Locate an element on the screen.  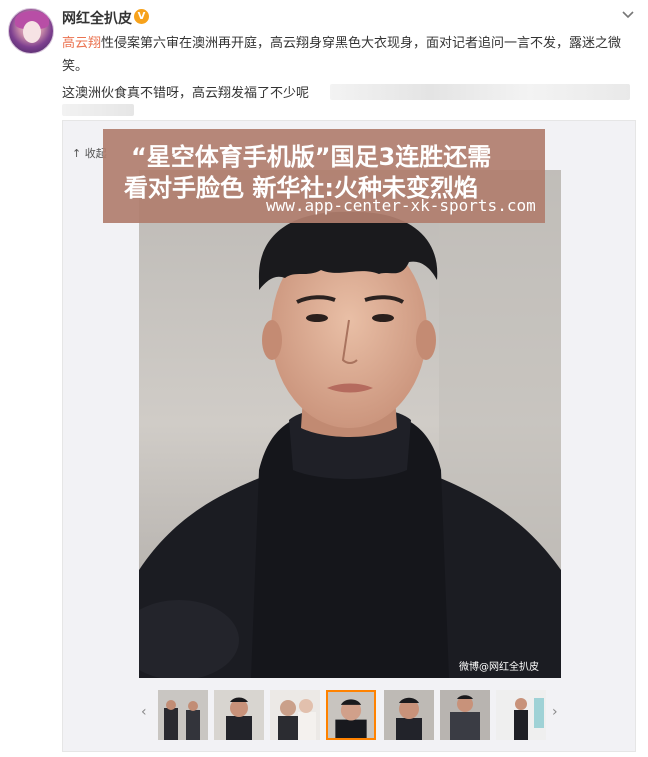
arrow-up-icon: ↑ is located at coordinates (78, 153).